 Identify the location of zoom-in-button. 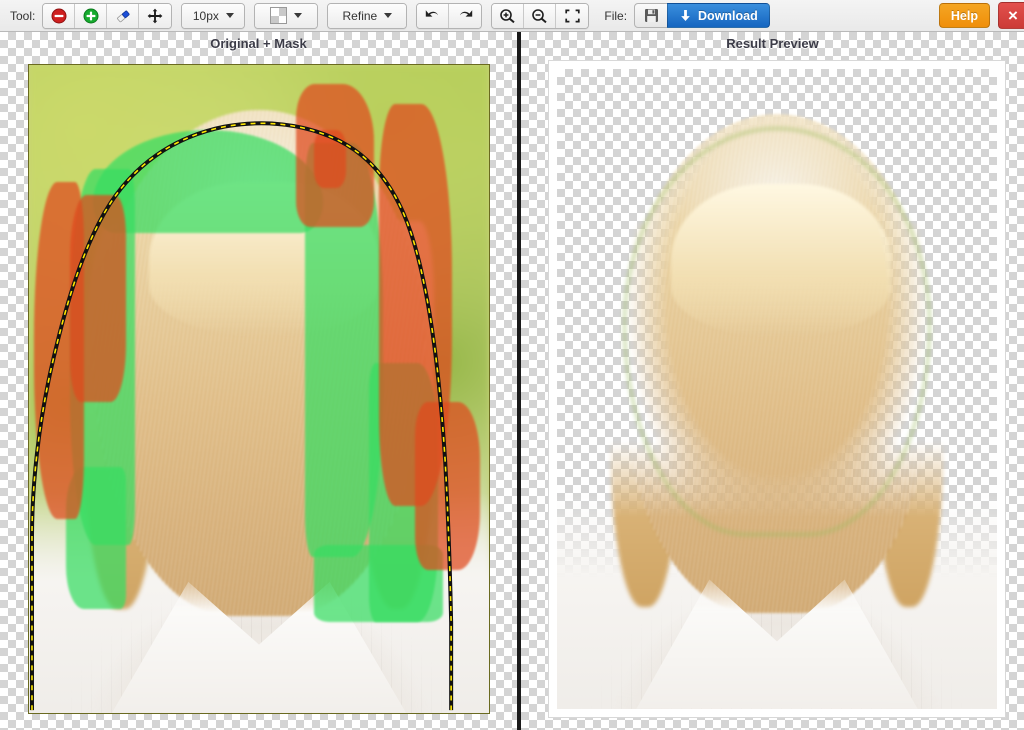
(508, 15).